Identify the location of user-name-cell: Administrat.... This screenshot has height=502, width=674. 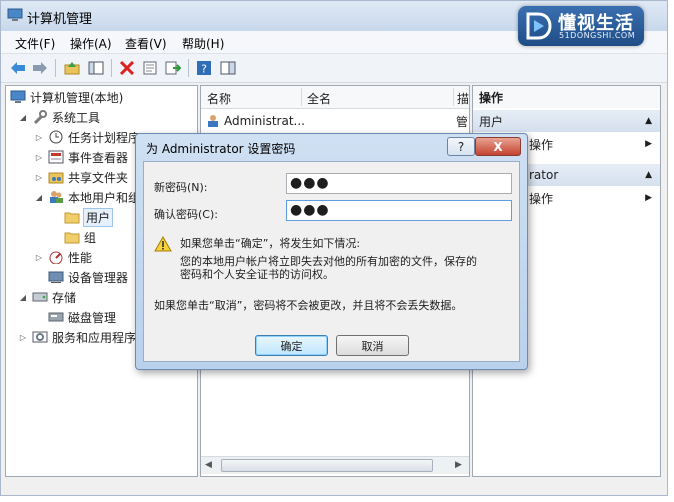
(264, 121).